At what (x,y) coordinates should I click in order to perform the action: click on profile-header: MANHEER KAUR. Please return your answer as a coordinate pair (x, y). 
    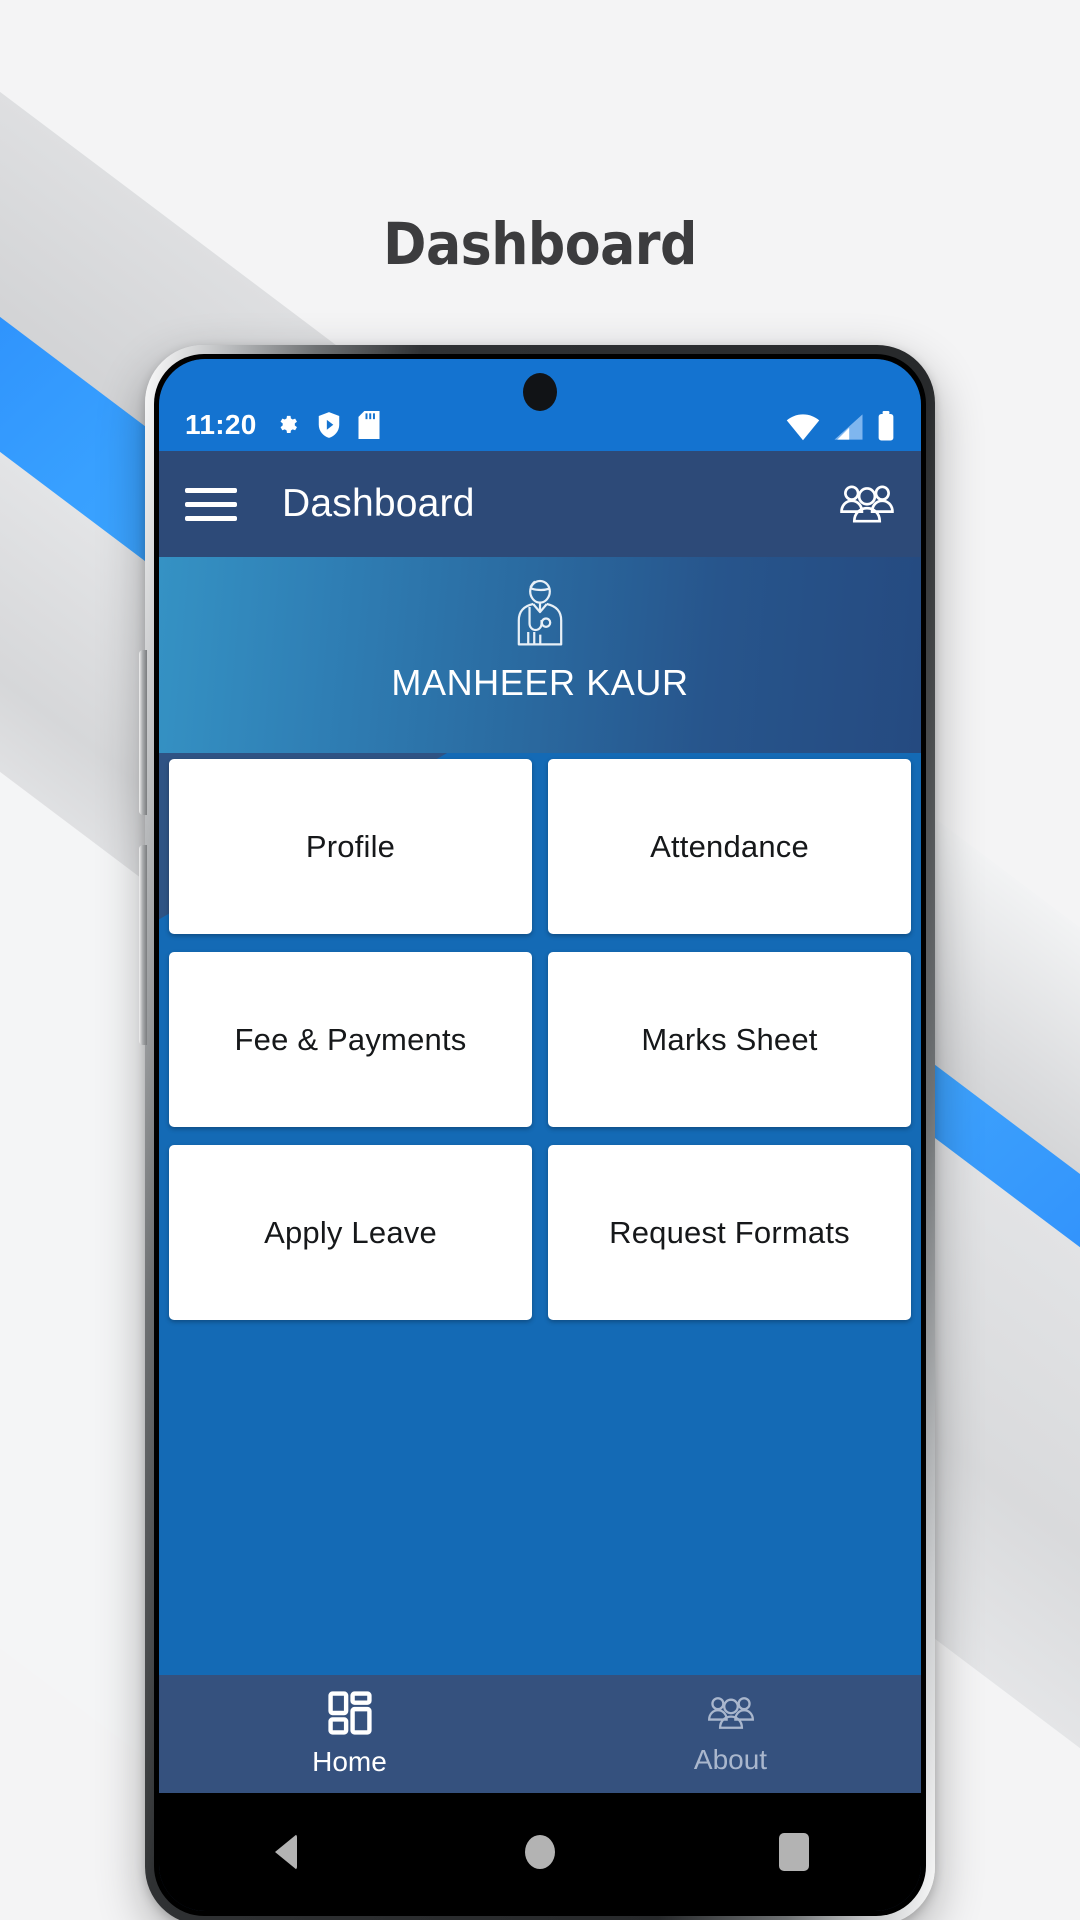
    Looking at the image, I should click on (540, 655).